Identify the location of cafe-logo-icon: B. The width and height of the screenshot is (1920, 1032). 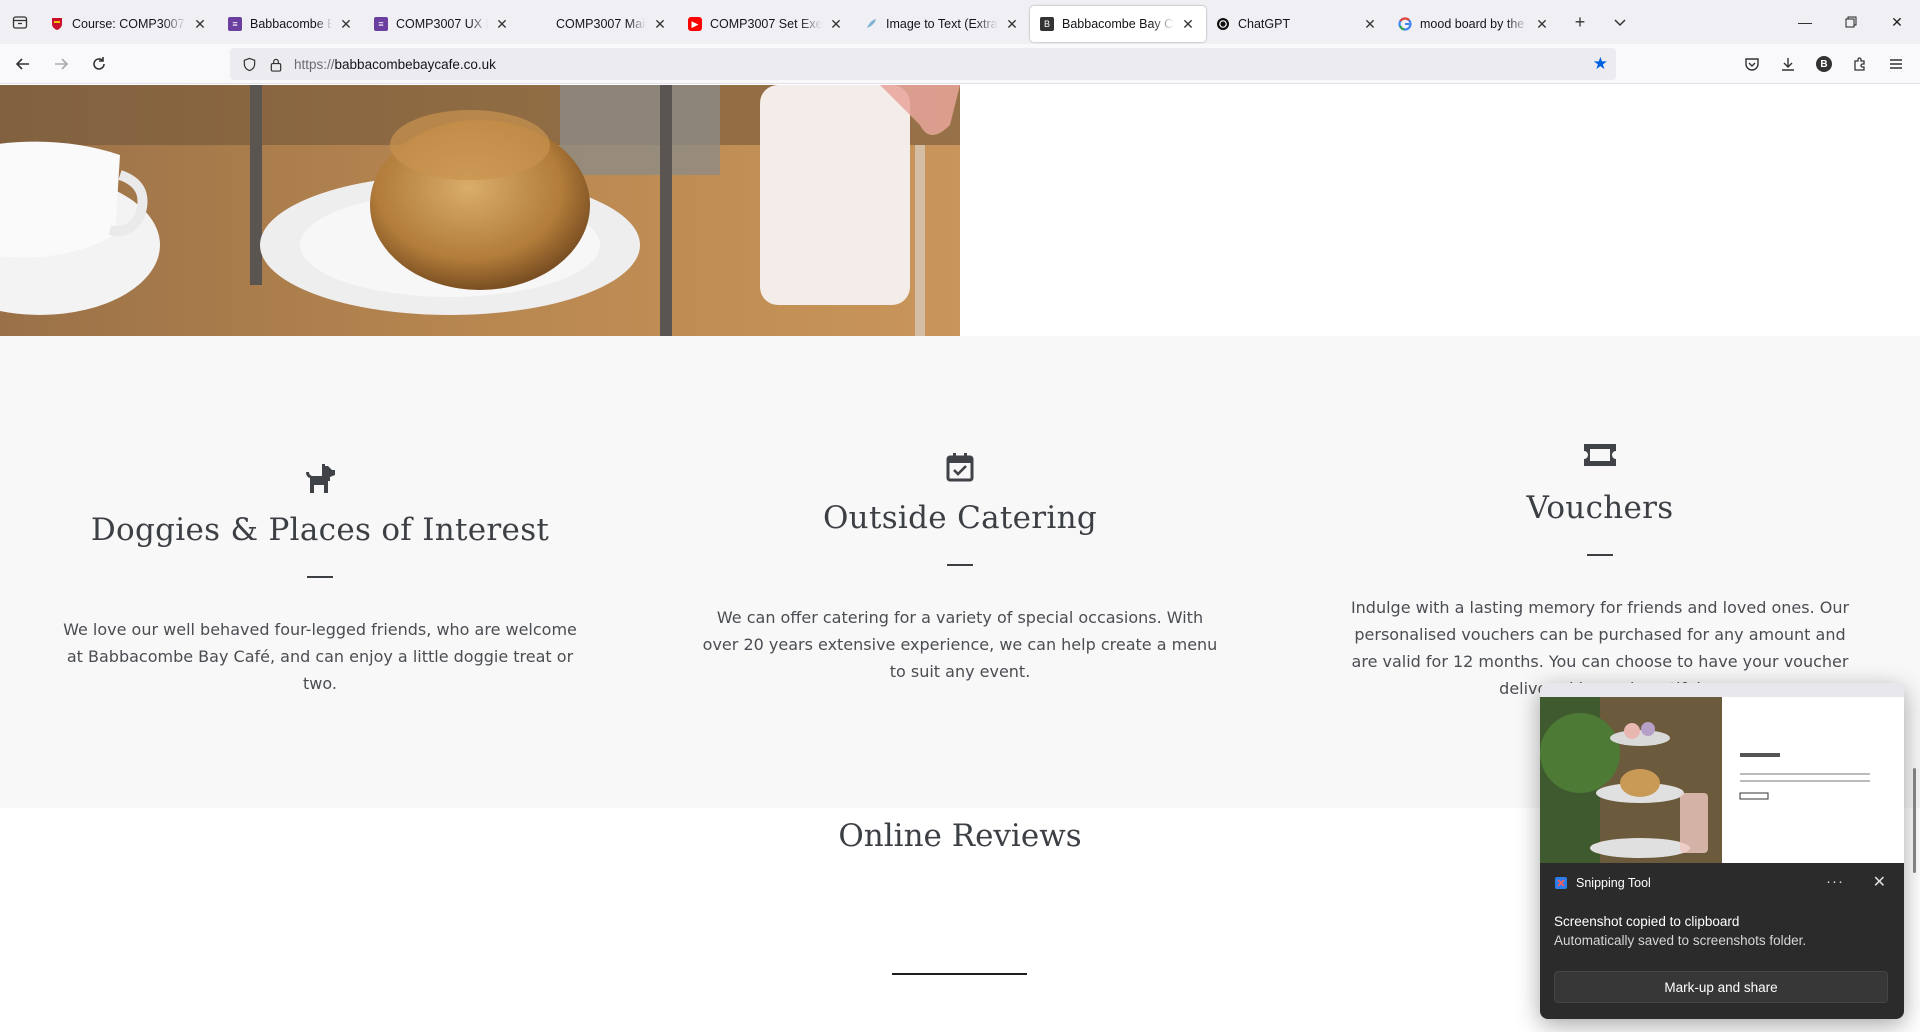
(1047, 24).